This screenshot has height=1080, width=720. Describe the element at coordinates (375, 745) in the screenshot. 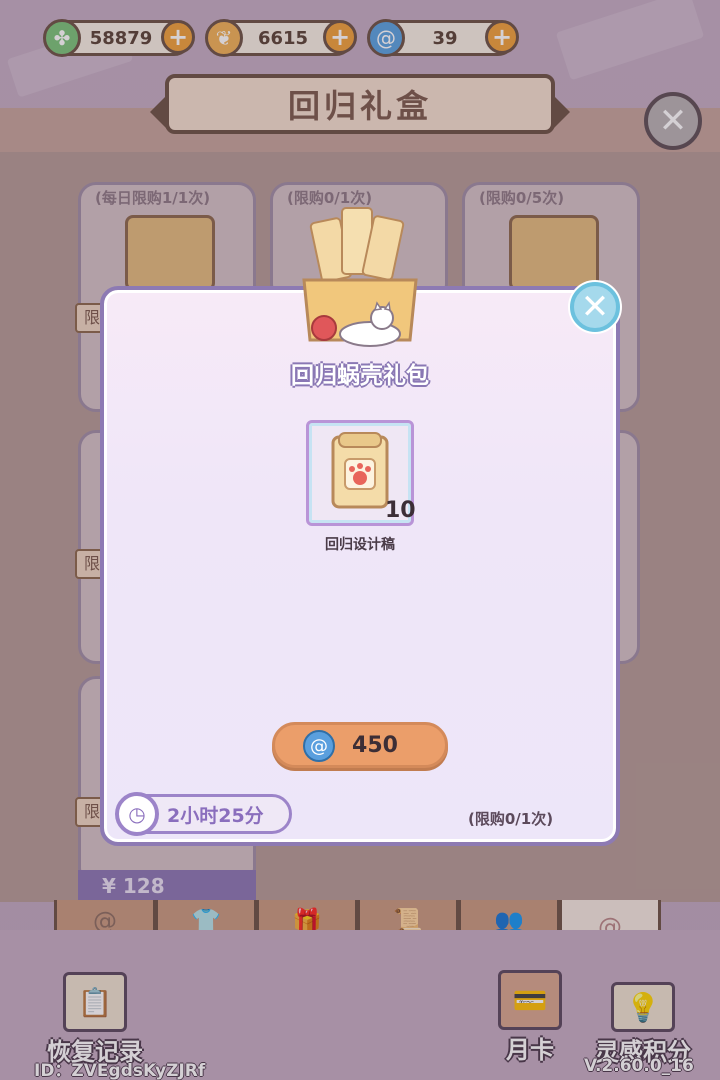

I see `buy-price: 450` at that location.